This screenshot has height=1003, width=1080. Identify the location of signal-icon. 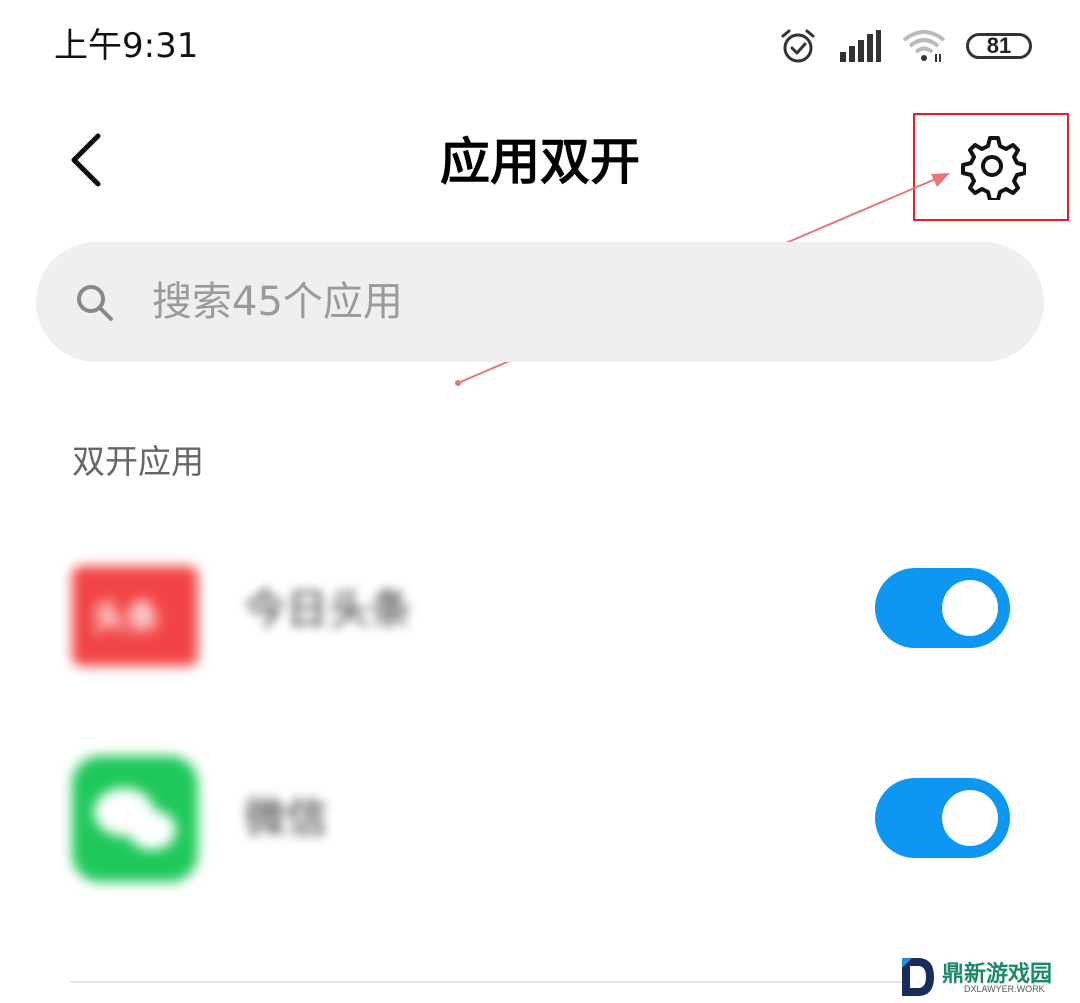
(860, 46).